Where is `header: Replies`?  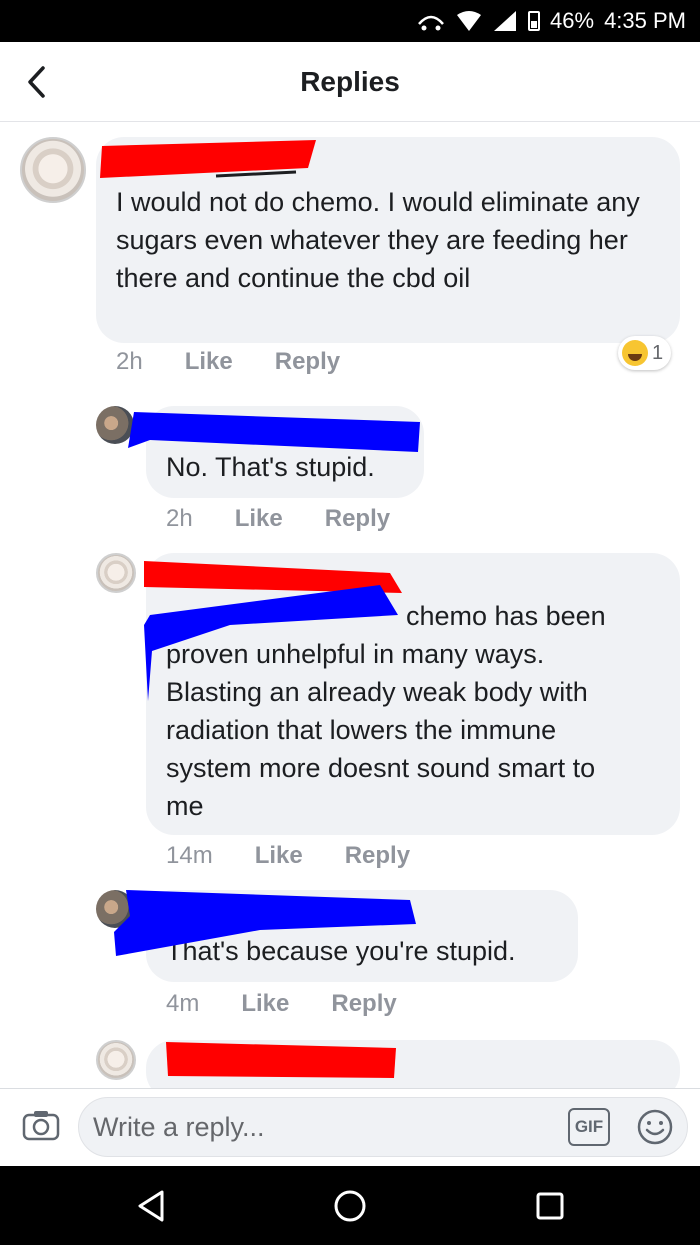
header: Replies is located at coordinates (350, 82).